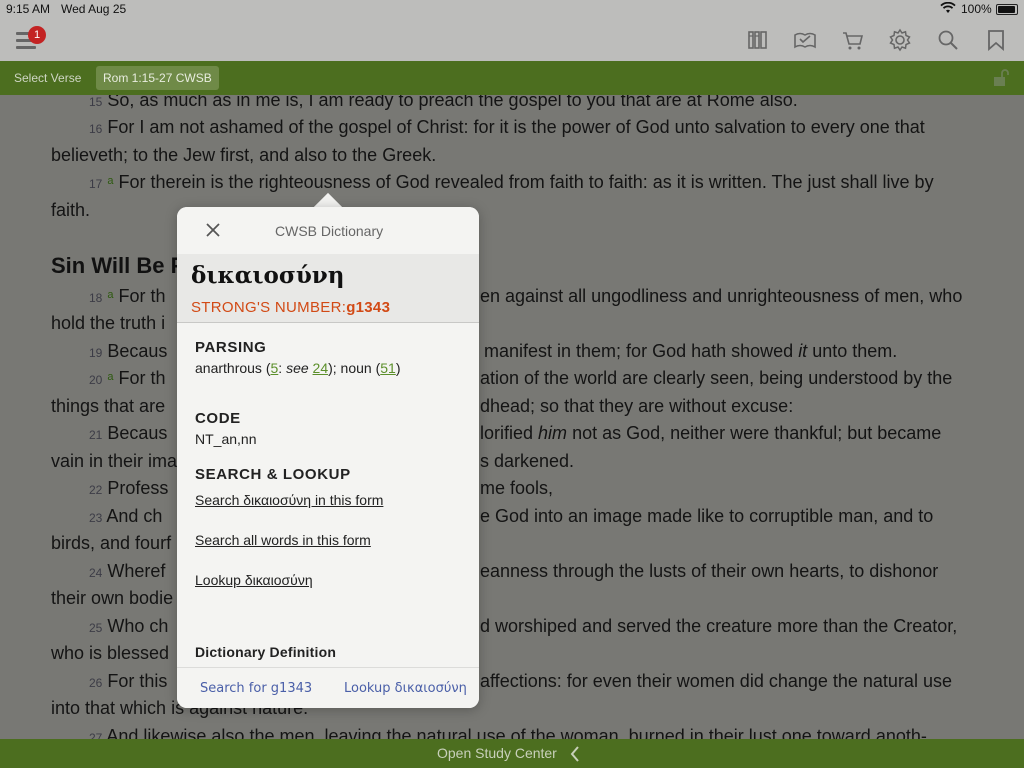 This screenshot has height=768, width=1024. What do you see at coordinates (328, 687) in the screenshot?
I see `popup-footer: Search for g1343 Lookup δικαιοσύνη` at bounding box center [328, 687].